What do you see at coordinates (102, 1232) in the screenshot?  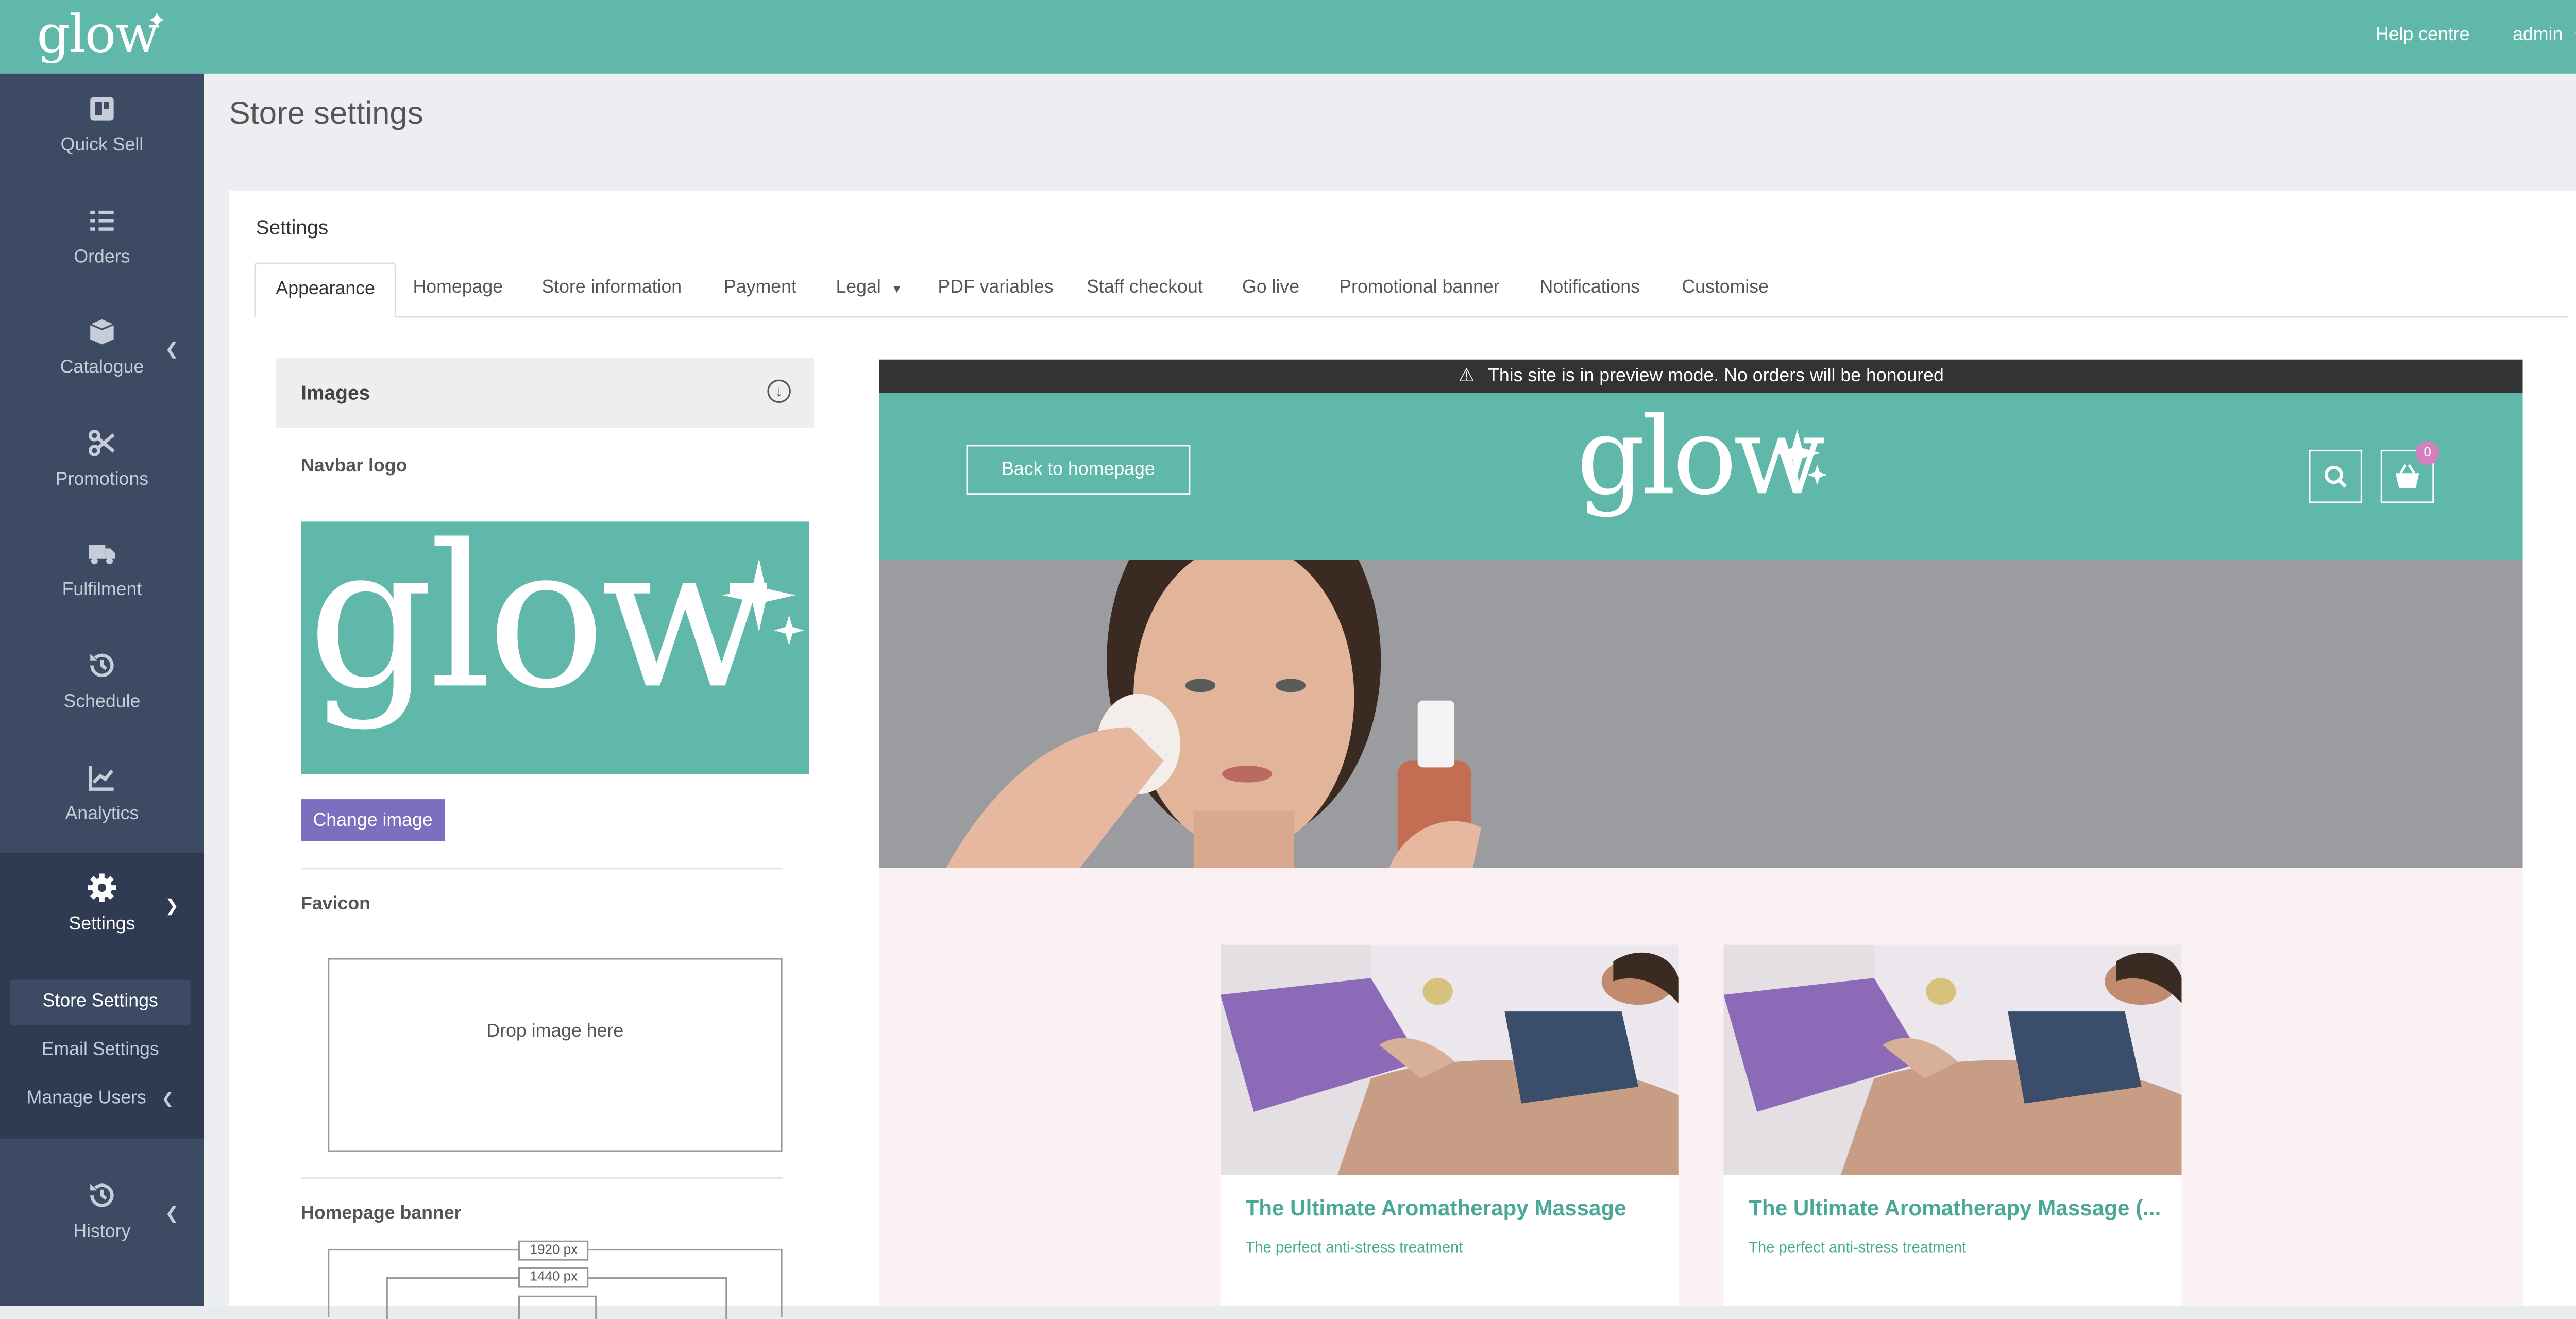 I see `sidebar-item-label: History` at bounding box center [102, 1232].